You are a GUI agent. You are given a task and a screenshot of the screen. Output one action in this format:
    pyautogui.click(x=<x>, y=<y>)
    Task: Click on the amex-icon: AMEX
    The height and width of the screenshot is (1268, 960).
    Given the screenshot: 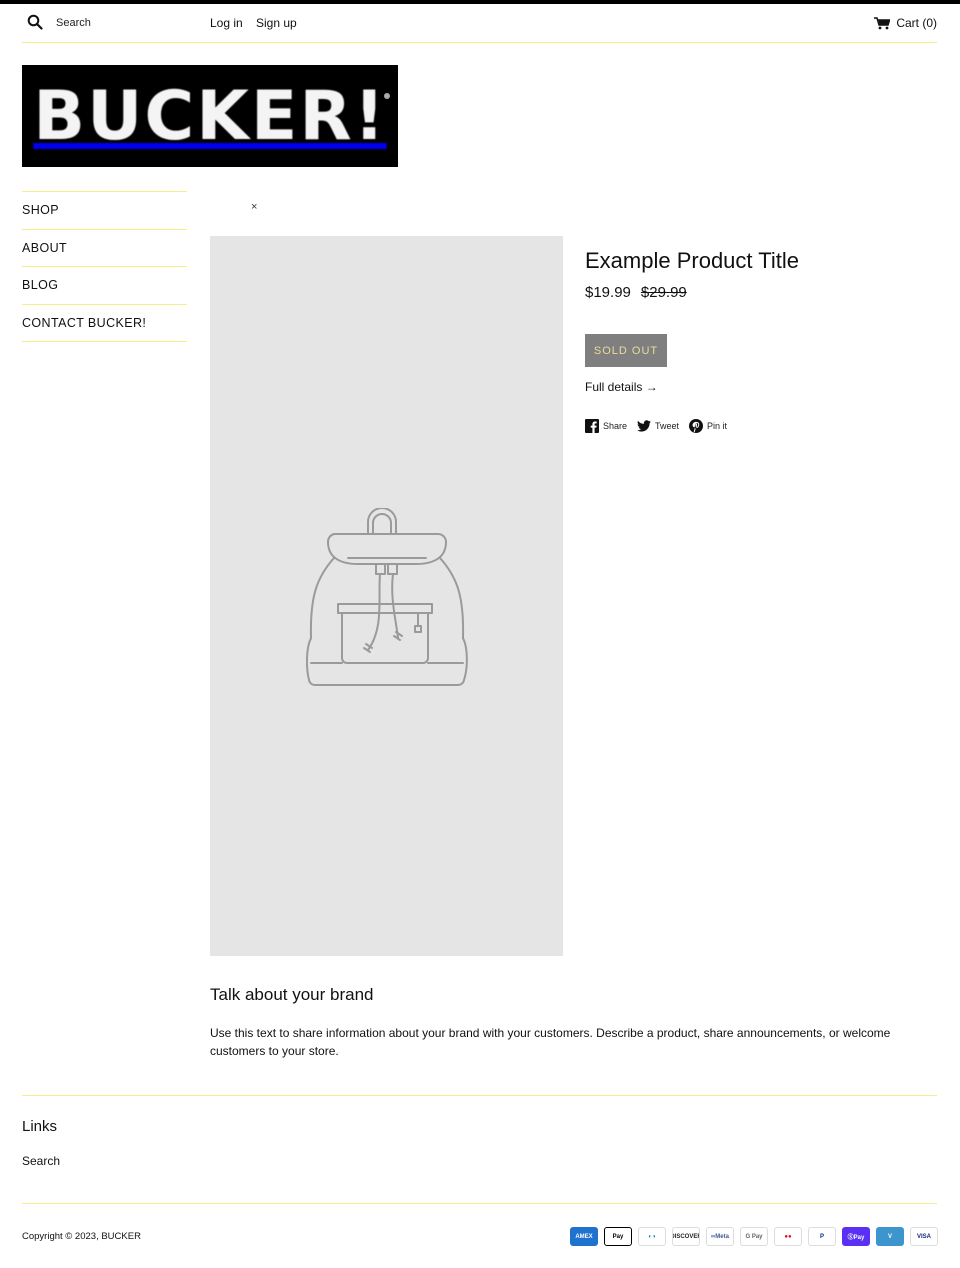 What is the action you would take?
    pyautogui.click(x=584, y=1236)
    